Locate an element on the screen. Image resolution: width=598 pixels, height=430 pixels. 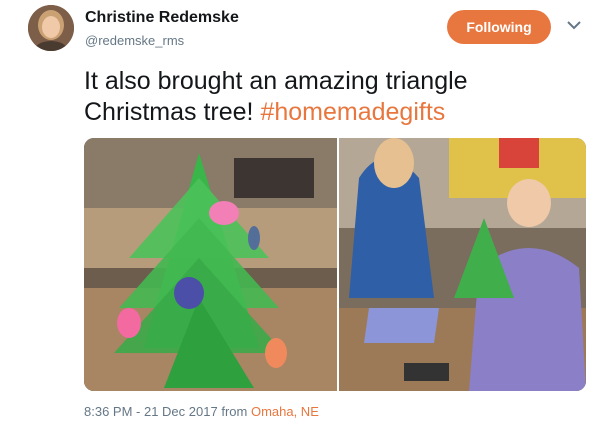
tweet-metadata: 8:36 PM - 21 Dec 2017 from Omaha, NE is located at coordinates (201, 411).